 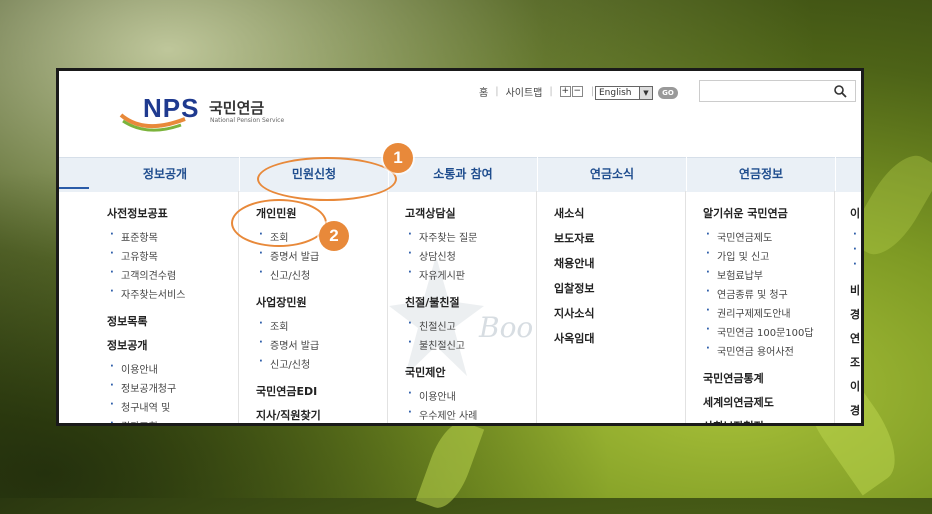 What do you see at coordinates (470, 325) in the screenshot?
I see `menu-item: 친절신고` at bounding box center [470, 325].